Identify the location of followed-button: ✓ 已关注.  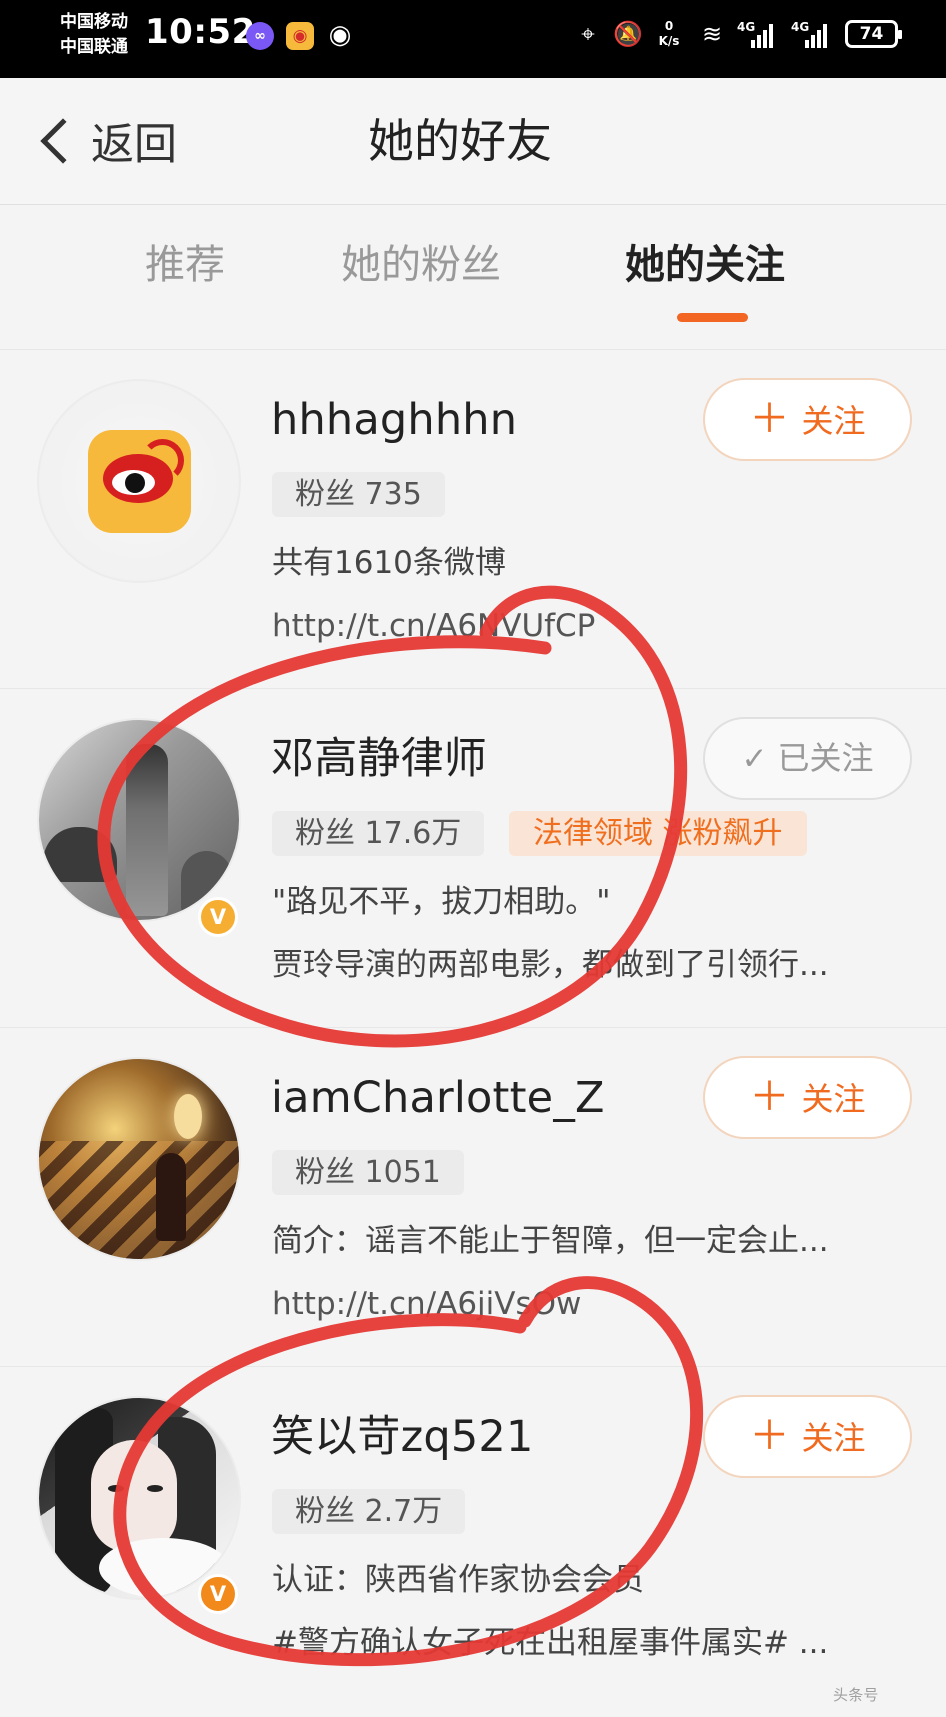
(807, 758).